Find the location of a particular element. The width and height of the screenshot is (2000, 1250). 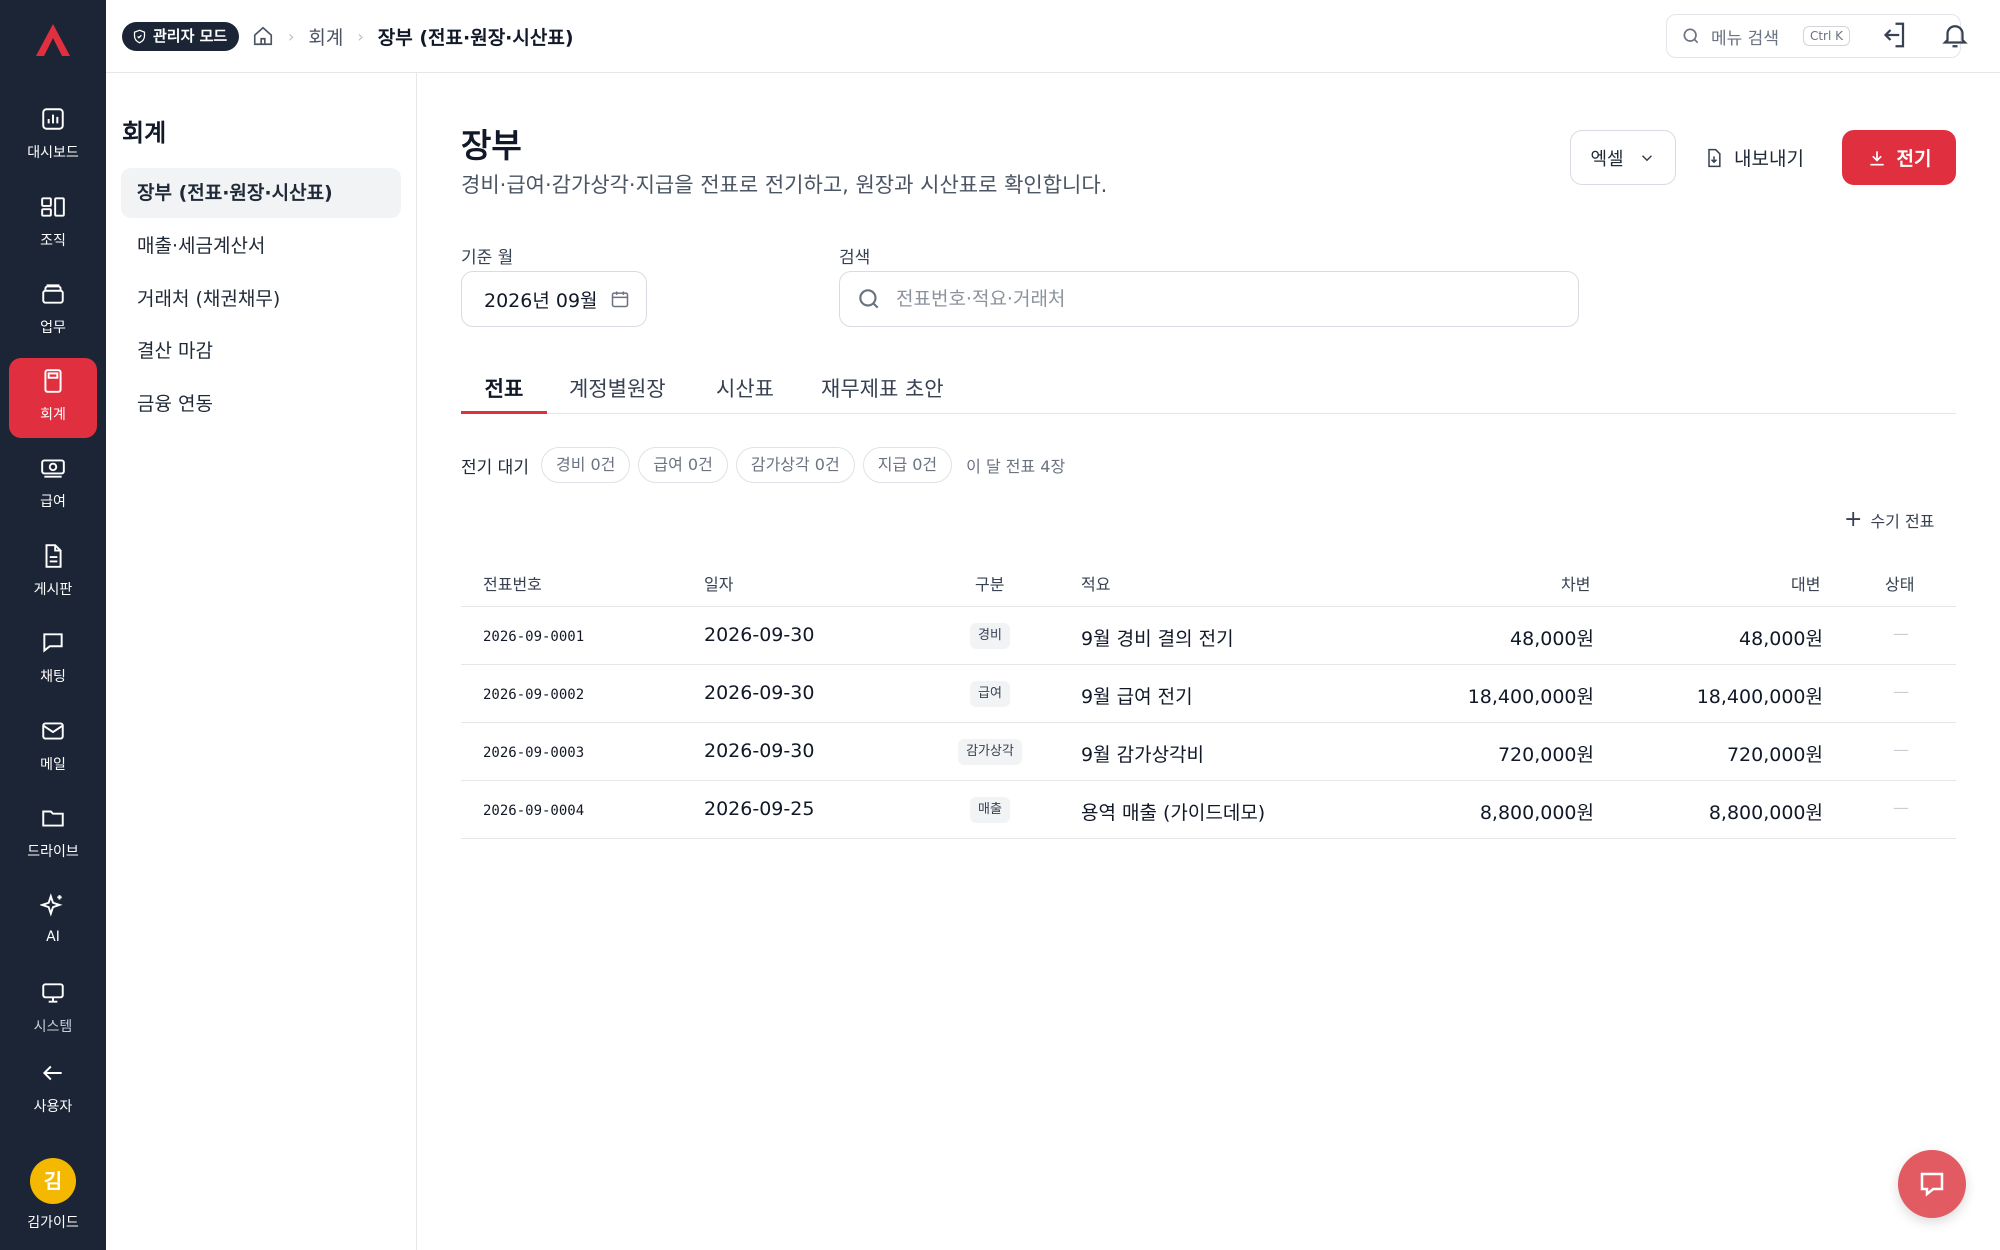

subnav-item-ledger: 장부 (전표·원장·시산표) is located at coordinates (261, 193).